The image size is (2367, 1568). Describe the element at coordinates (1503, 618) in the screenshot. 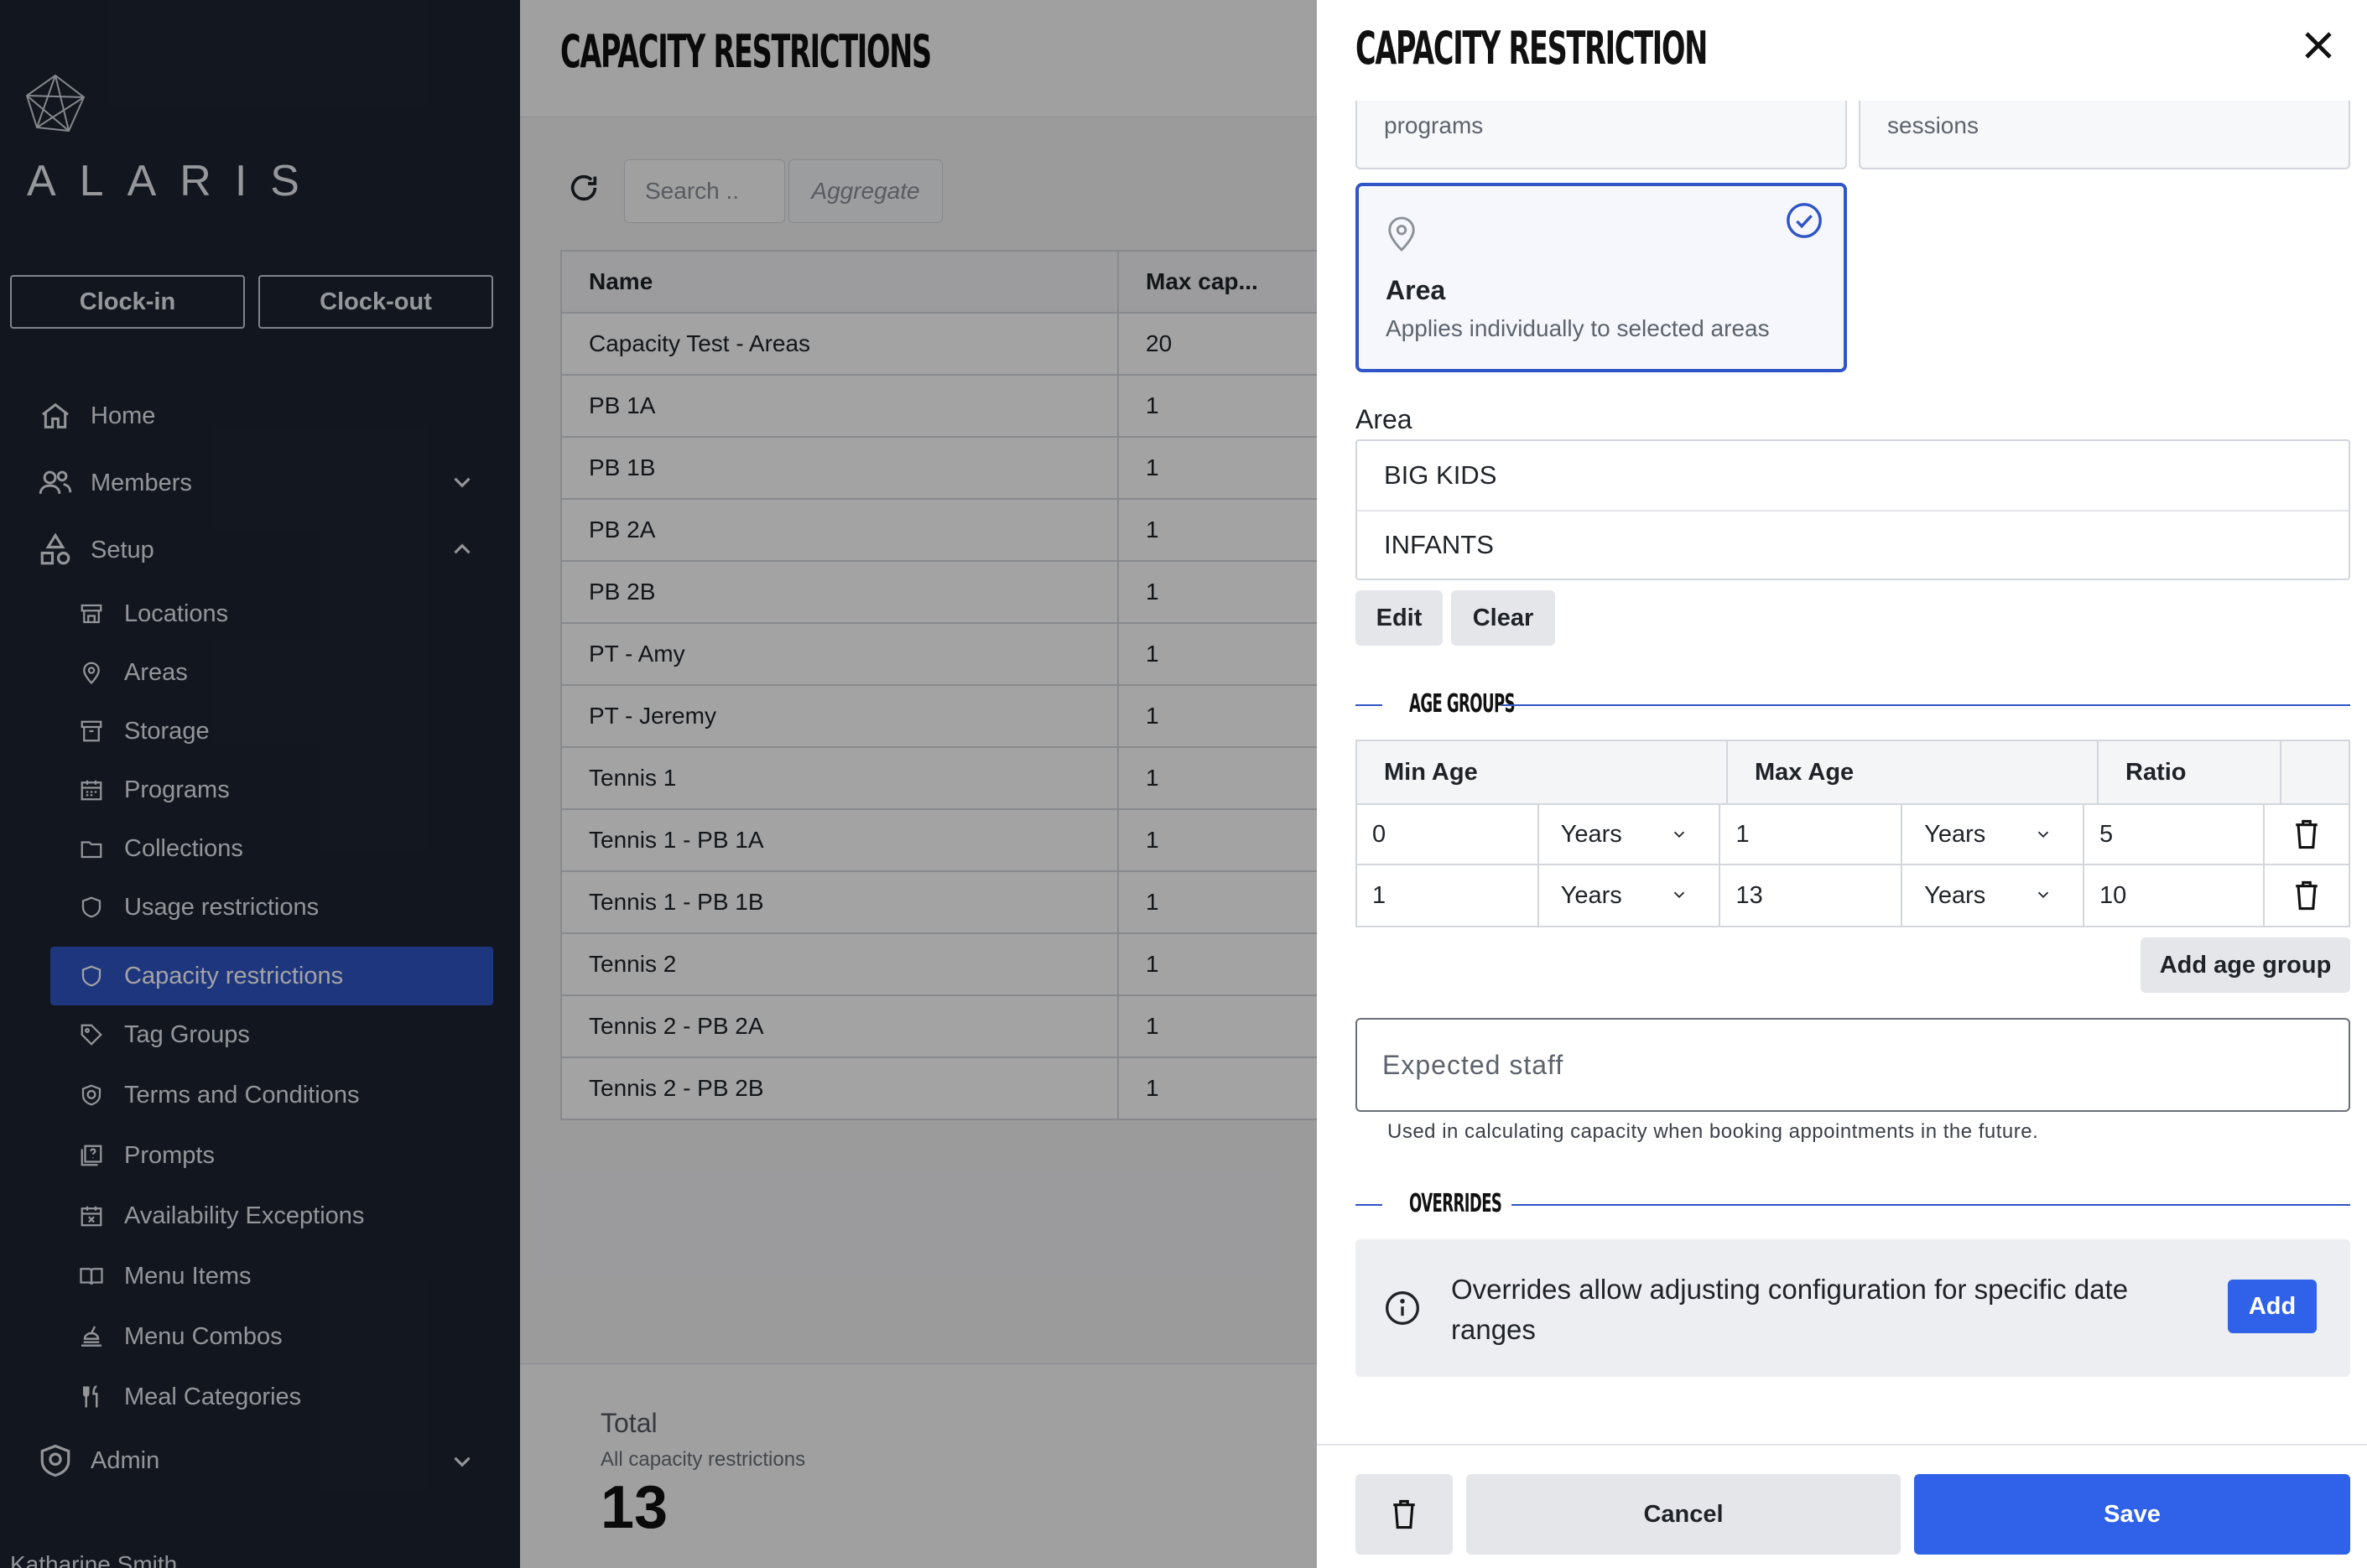

I see `clear-areas-button: Clear` at that location.